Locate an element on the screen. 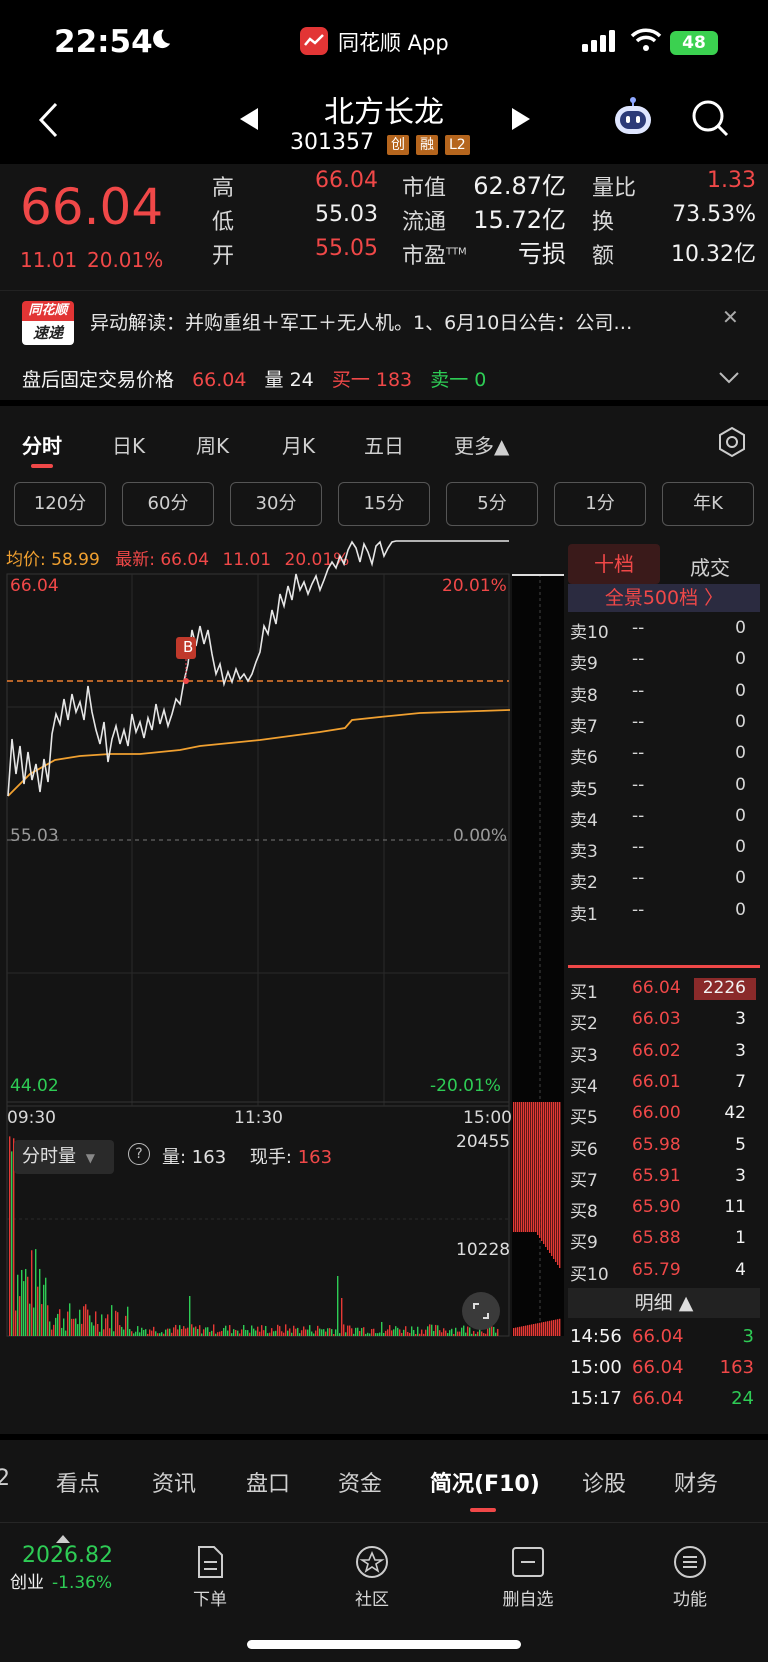  sell-level-row: 卖6 -- 0 is located at coordinates (665, 754).